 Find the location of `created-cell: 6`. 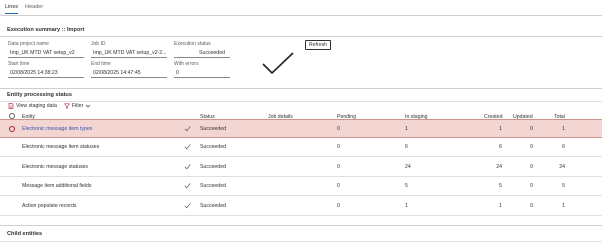

created-cell: 6 is located at coordinates (500, 147).